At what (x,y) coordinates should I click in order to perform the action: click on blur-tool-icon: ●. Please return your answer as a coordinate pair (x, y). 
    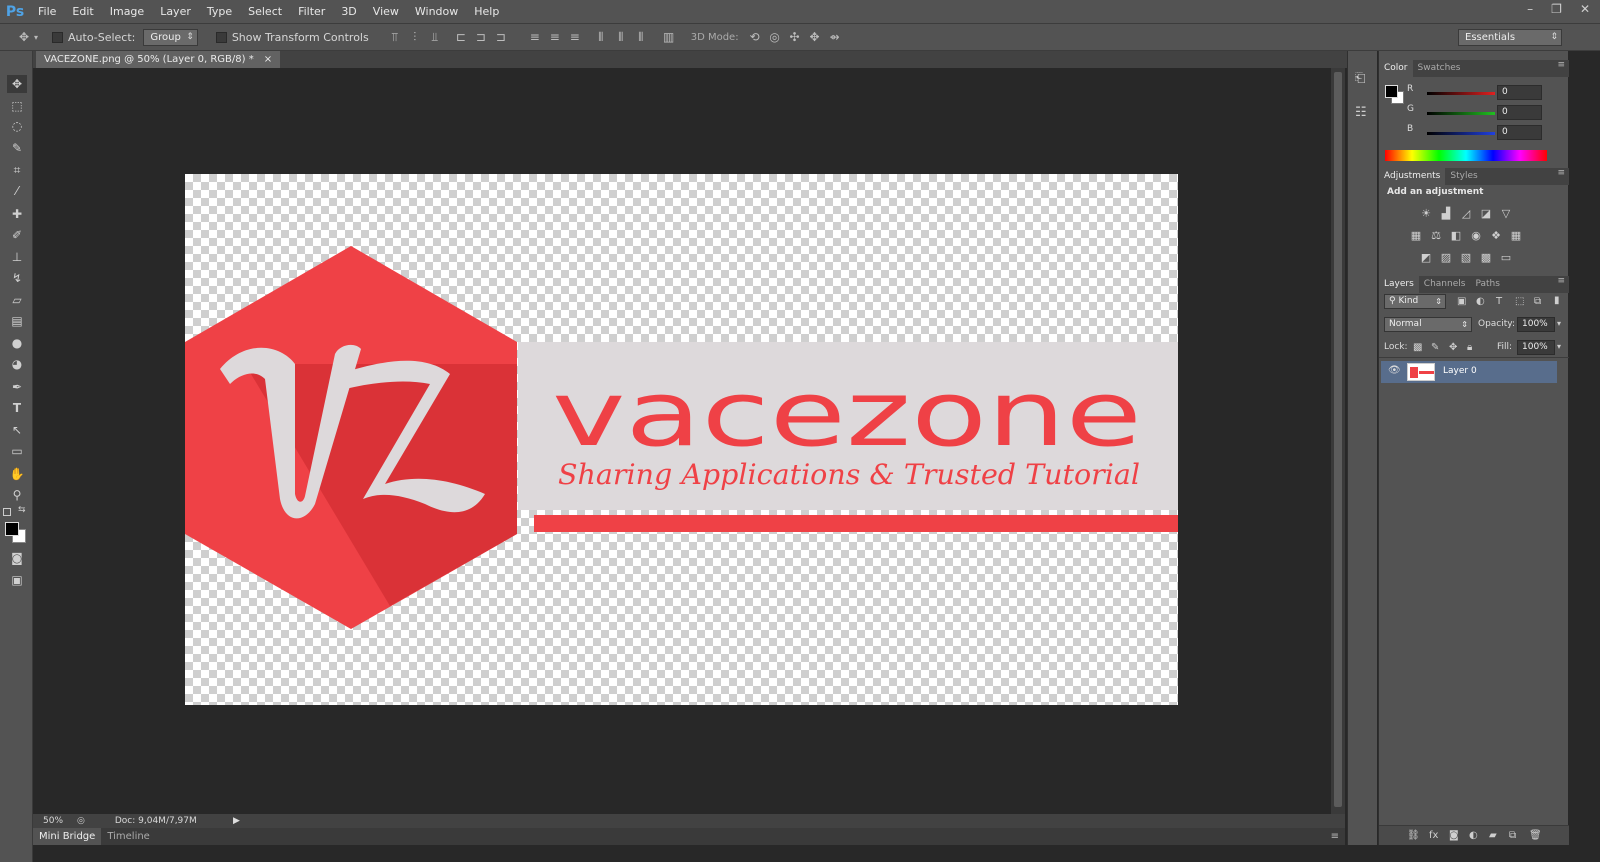
    Looking at the image, I should click on (17, 343).